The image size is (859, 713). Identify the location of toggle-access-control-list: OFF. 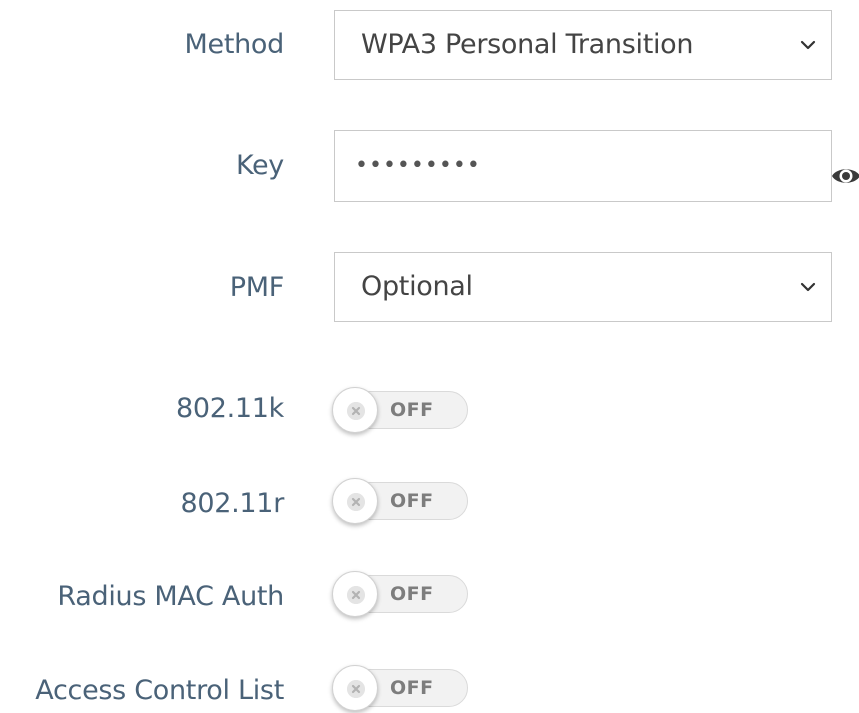
(401, 688).